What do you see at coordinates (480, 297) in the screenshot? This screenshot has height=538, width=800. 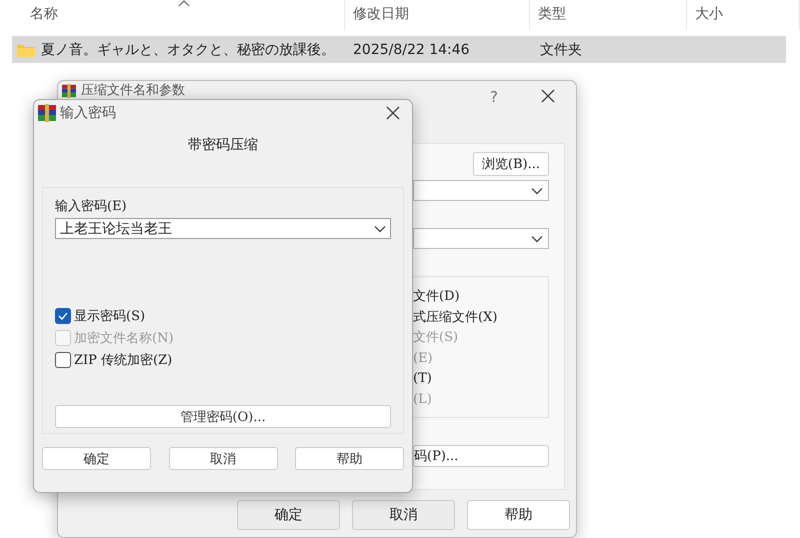 I see `option-label: 文件(D)` at bounding box center [480, 297].